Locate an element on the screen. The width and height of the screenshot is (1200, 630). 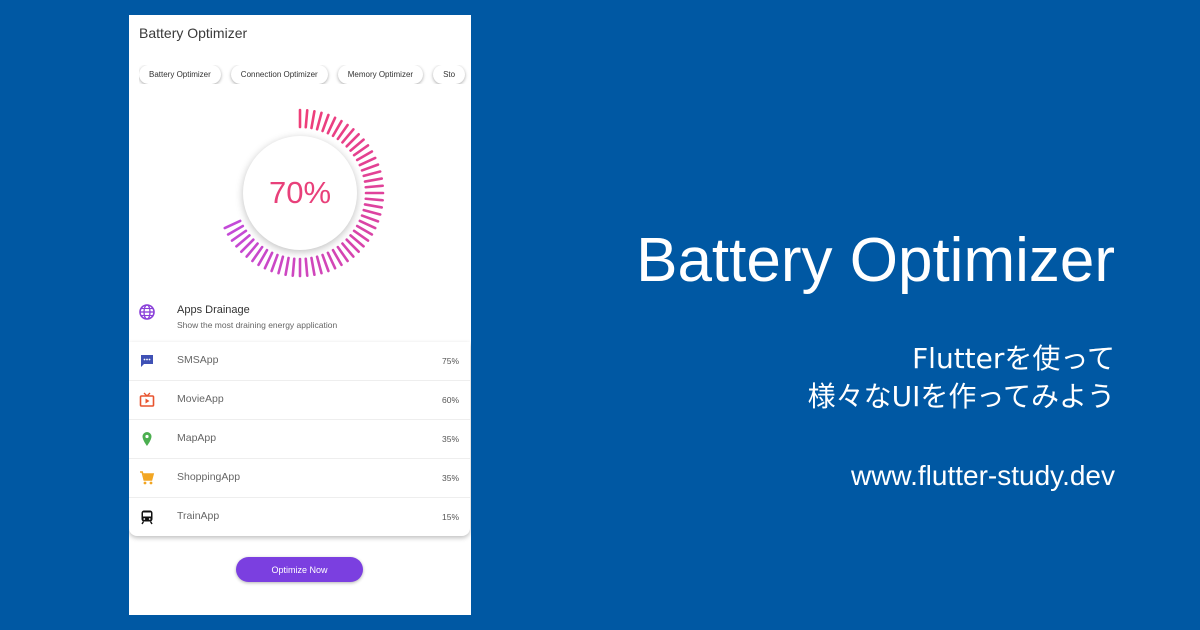
list-item: MapApp 35% is located at coordinates (299, 439).